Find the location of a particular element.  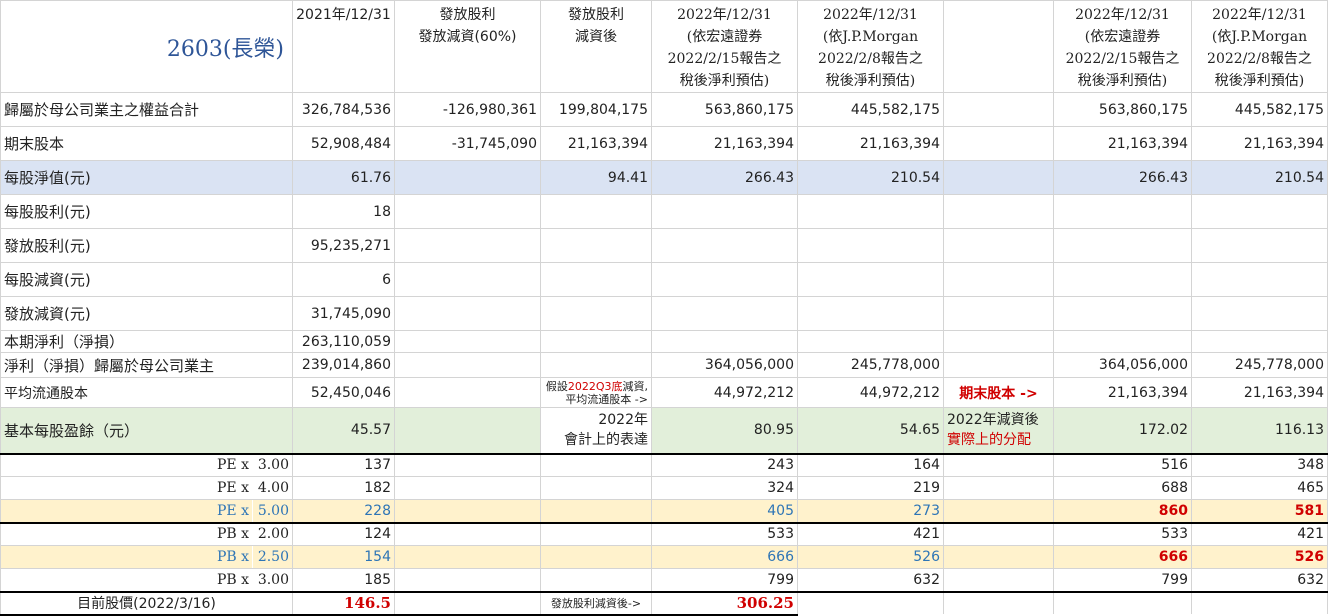

cell-value: 210.54 is located at coordinates (870, 177).